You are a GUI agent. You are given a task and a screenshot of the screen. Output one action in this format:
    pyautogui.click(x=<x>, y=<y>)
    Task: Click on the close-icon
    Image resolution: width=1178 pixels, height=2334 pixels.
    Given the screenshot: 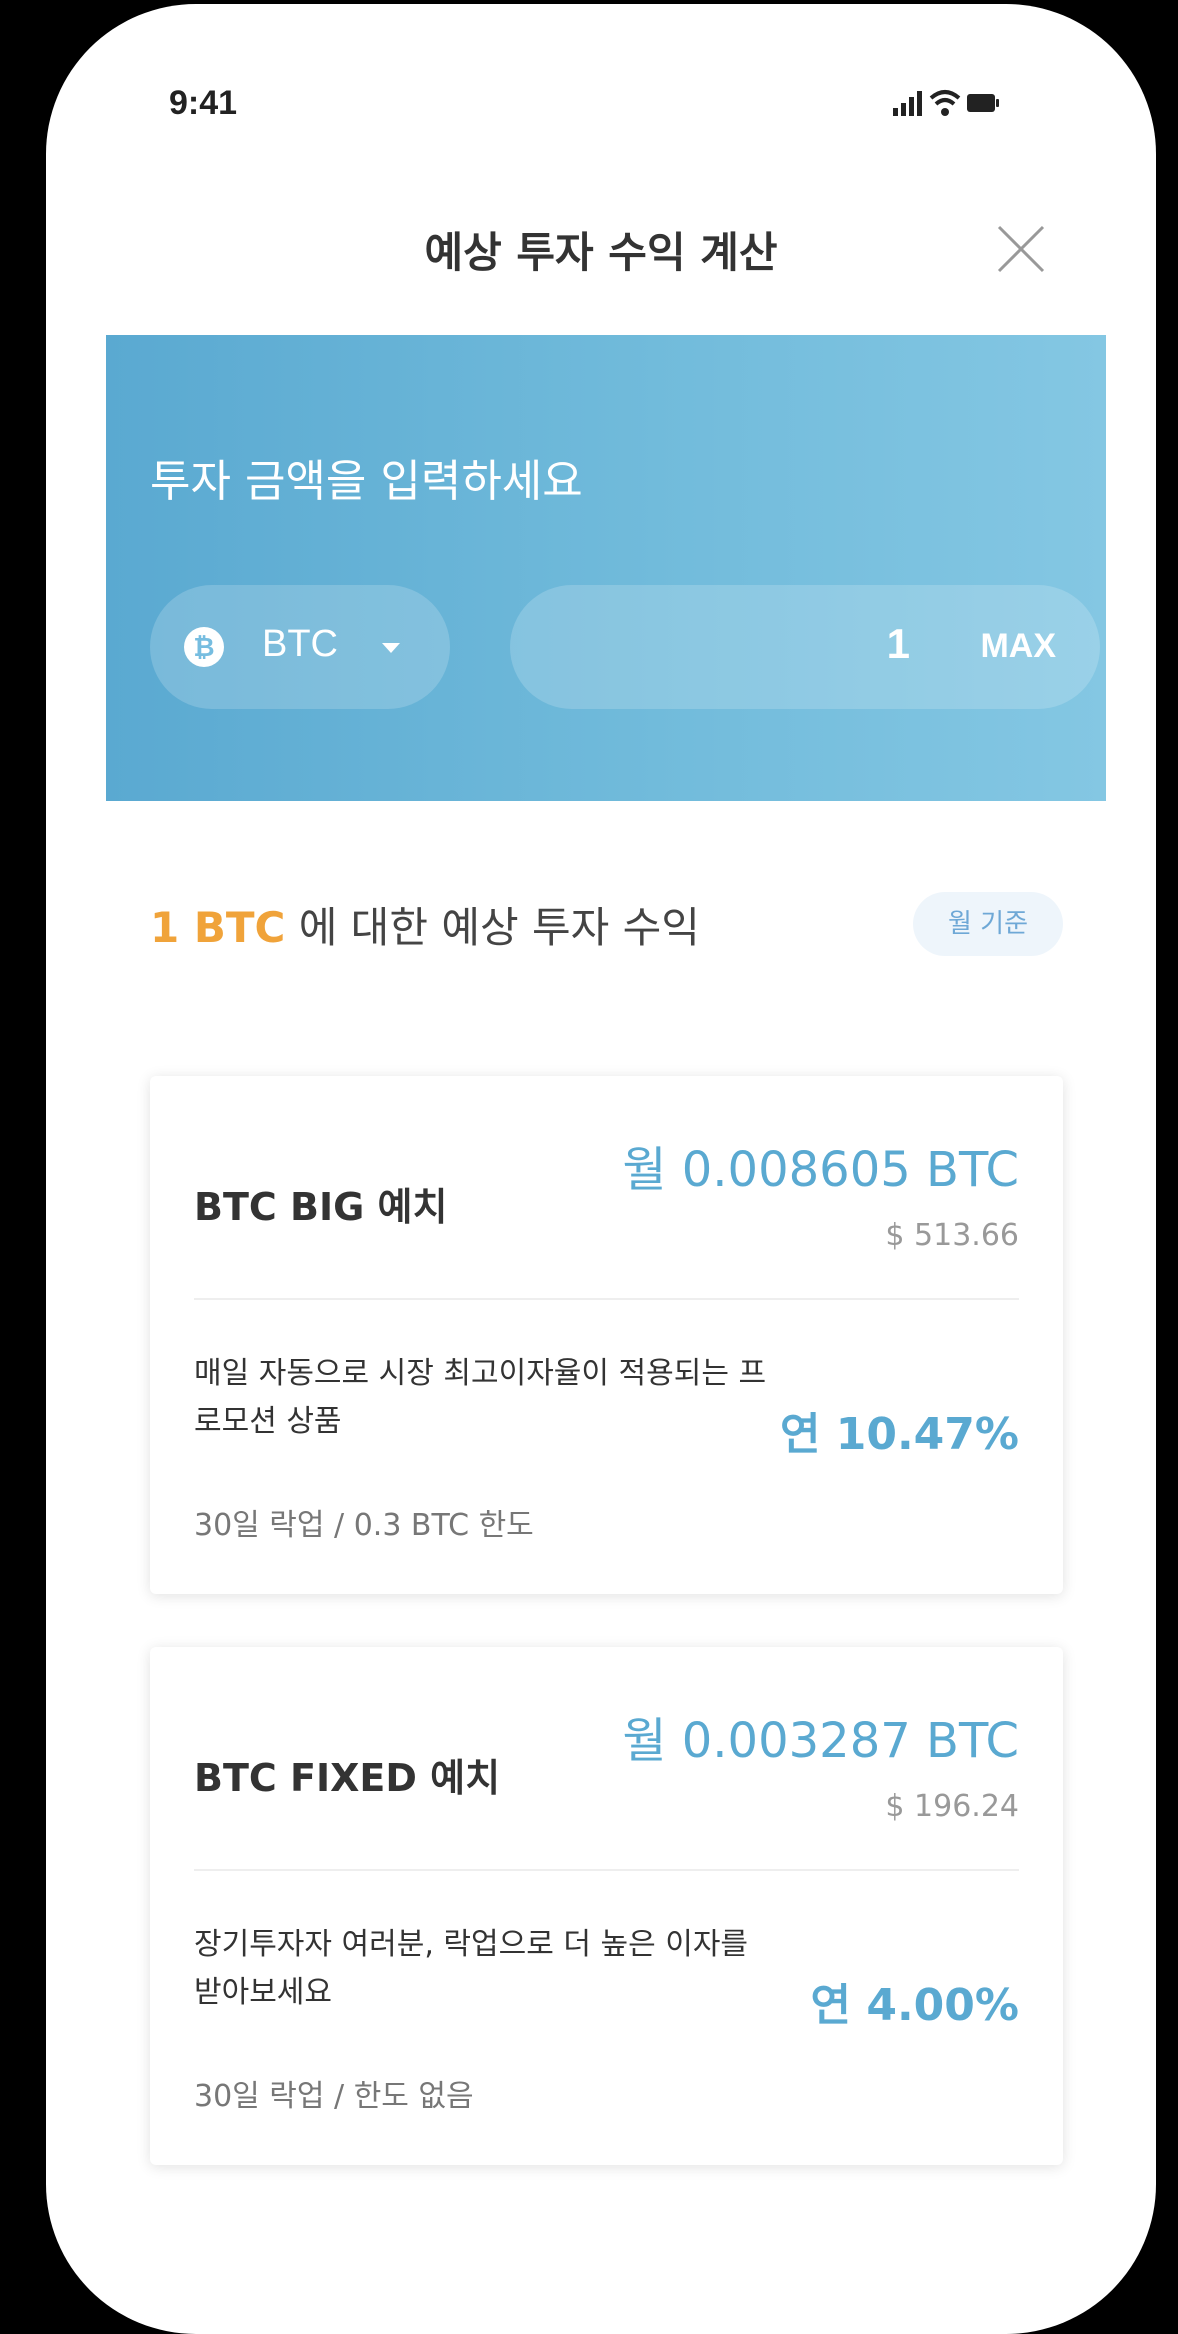 What is the action you would take?
    pyautogui.click(x=1021, y=249)
    